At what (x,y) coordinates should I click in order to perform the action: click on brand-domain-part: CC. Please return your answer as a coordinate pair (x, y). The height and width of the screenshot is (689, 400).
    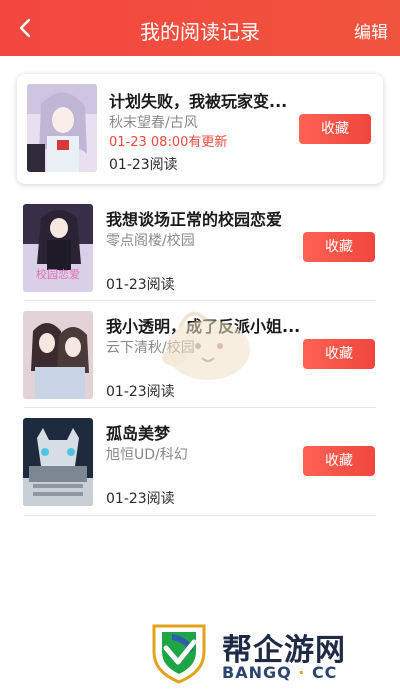
    Looking at the image, I should click on (324, 672).